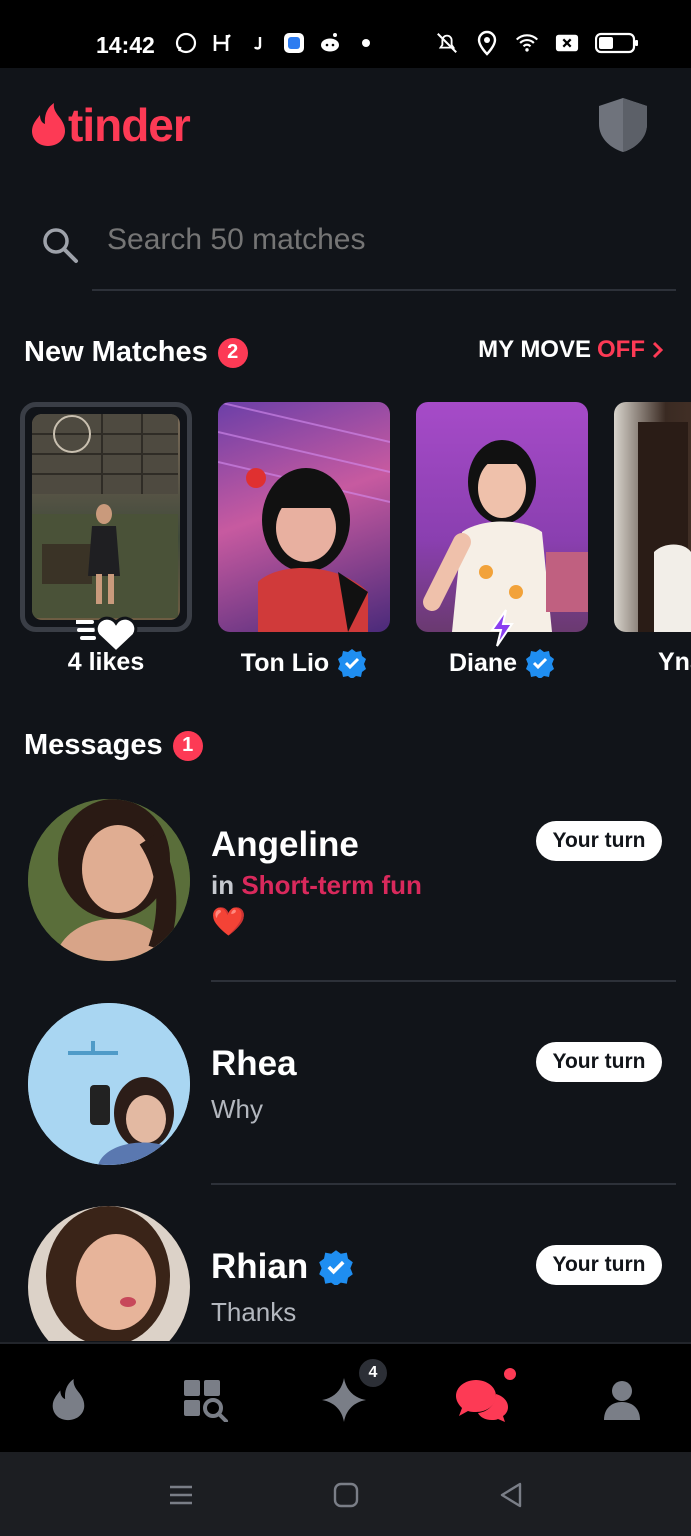 The height and width of the screenshot is (1536, 691). Describe the element at coordinates (366, 43) in the screenshot. I see `dot-icon` at that location.